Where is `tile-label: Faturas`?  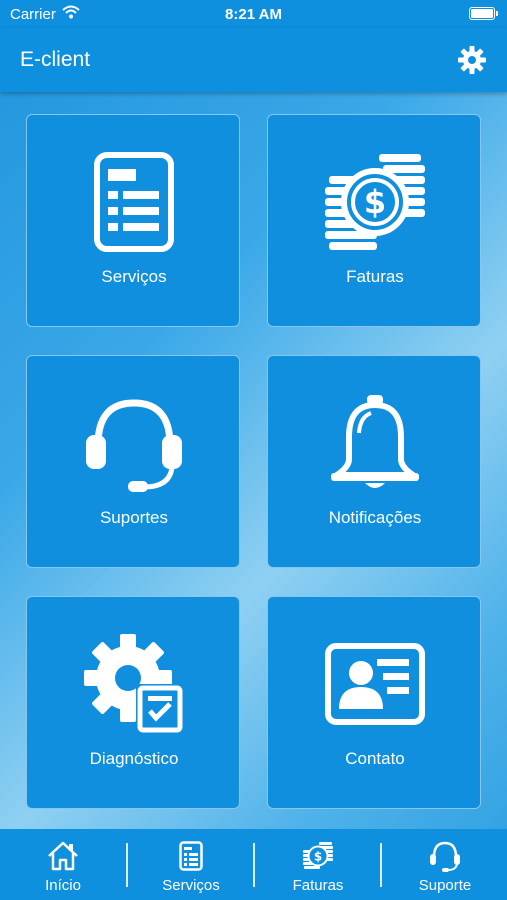
tile-label: Faturas is located at coordinates (375, 276).